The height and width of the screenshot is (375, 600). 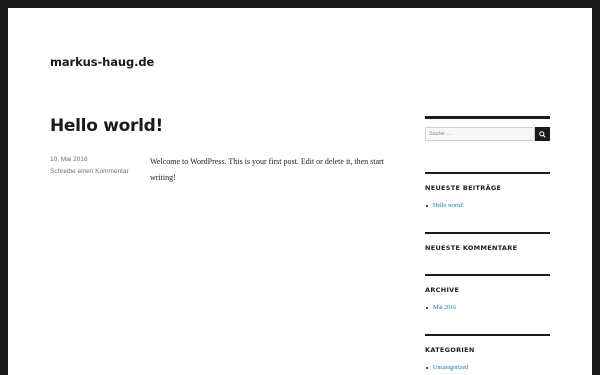 I want to click on search-divider, so click(x=487, y=117).